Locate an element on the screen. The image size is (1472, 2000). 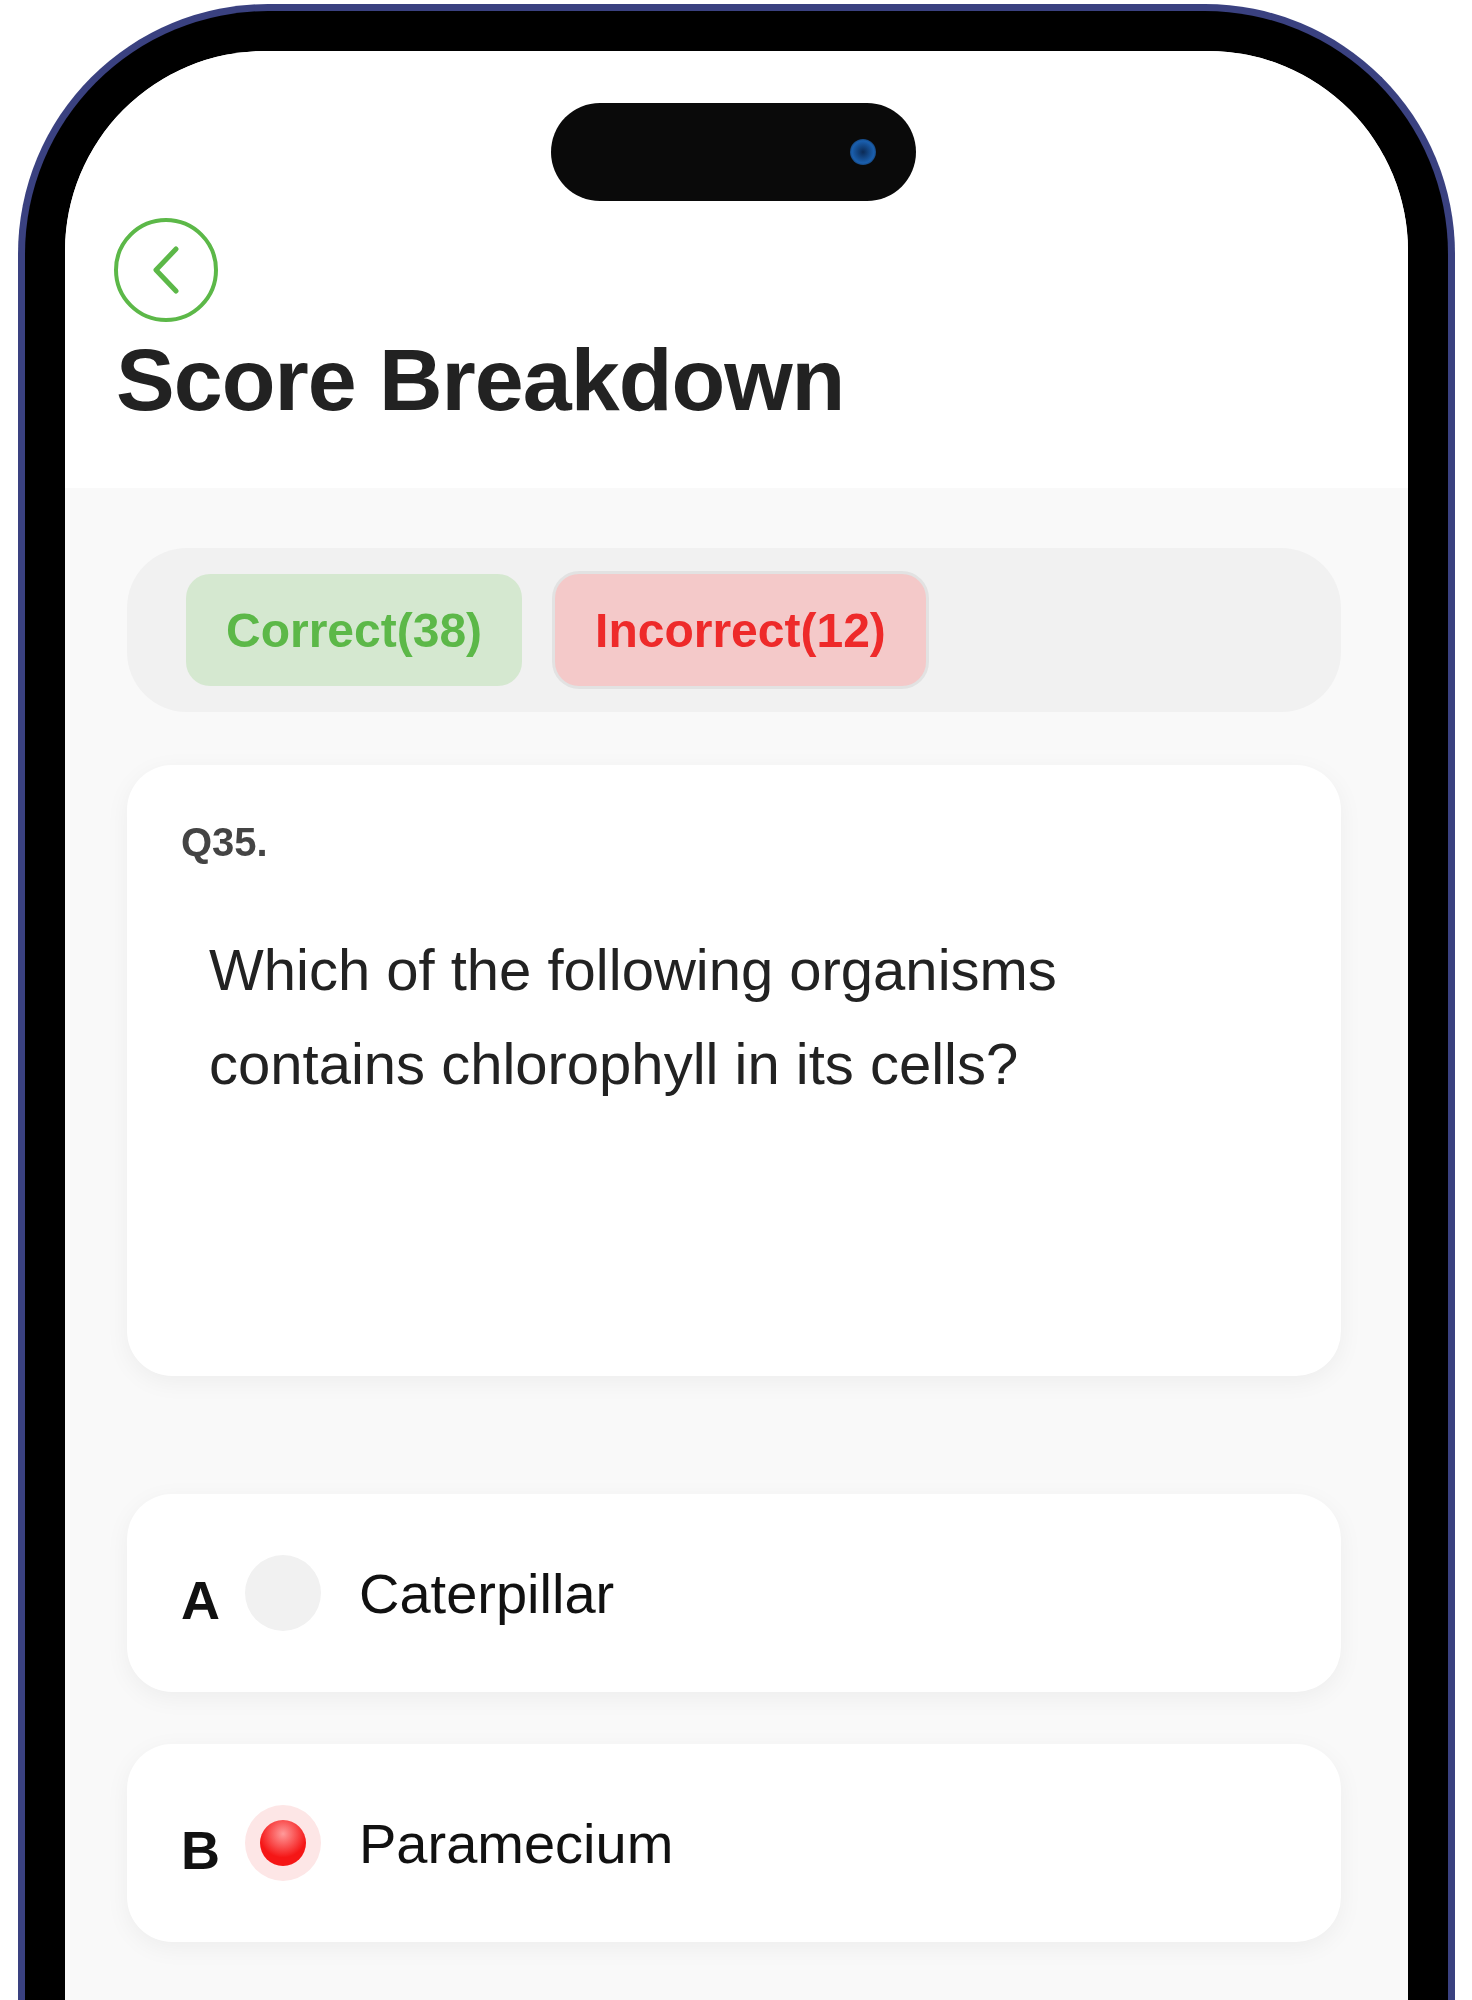
option-letter: A is located at coordinates (201, 1600).